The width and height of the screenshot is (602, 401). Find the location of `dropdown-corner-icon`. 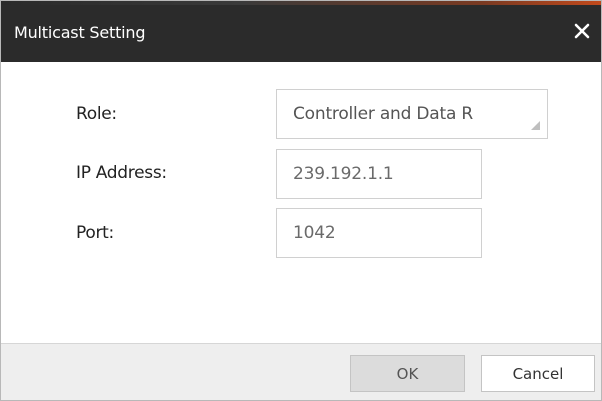

dropdown-corner-icon is located at coordinates (535, 125).